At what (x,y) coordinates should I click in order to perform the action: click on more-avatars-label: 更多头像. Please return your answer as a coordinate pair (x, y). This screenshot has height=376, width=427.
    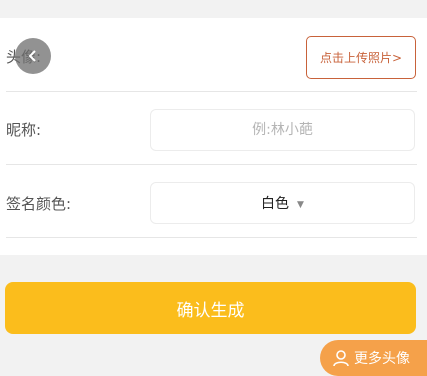
    Looking at the image, I should click on (382, 359).